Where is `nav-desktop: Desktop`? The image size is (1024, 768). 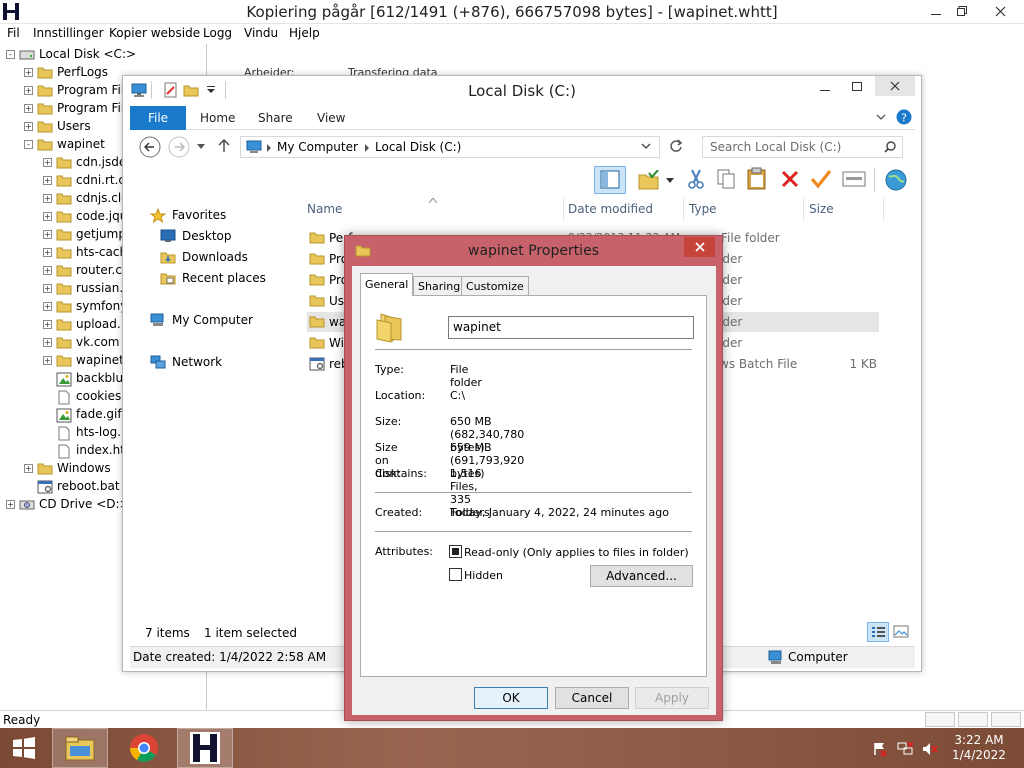
nav-desktop: Desktop is located at coordinates (196, 236).